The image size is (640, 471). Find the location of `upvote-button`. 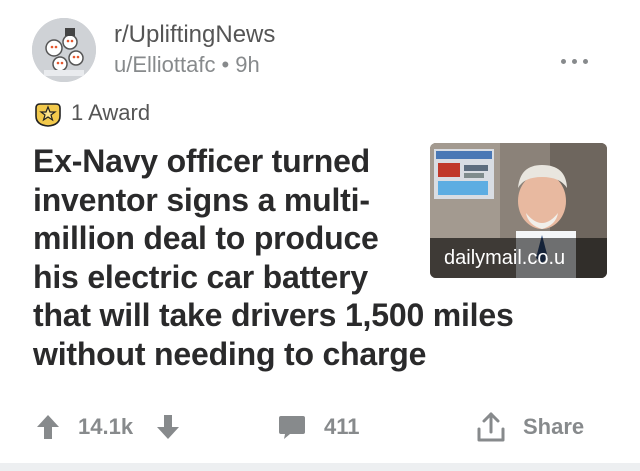

upvote-button is located at coordinates (48, 427).